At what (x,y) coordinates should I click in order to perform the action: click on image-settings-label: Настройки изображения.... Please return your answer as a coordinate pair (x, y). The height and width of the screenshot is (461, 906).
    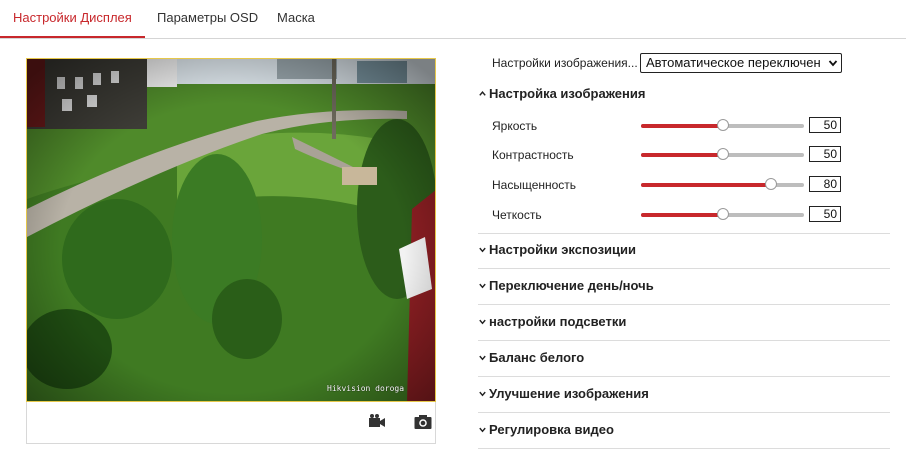
    Looking at the image, I should click on (565, 63).